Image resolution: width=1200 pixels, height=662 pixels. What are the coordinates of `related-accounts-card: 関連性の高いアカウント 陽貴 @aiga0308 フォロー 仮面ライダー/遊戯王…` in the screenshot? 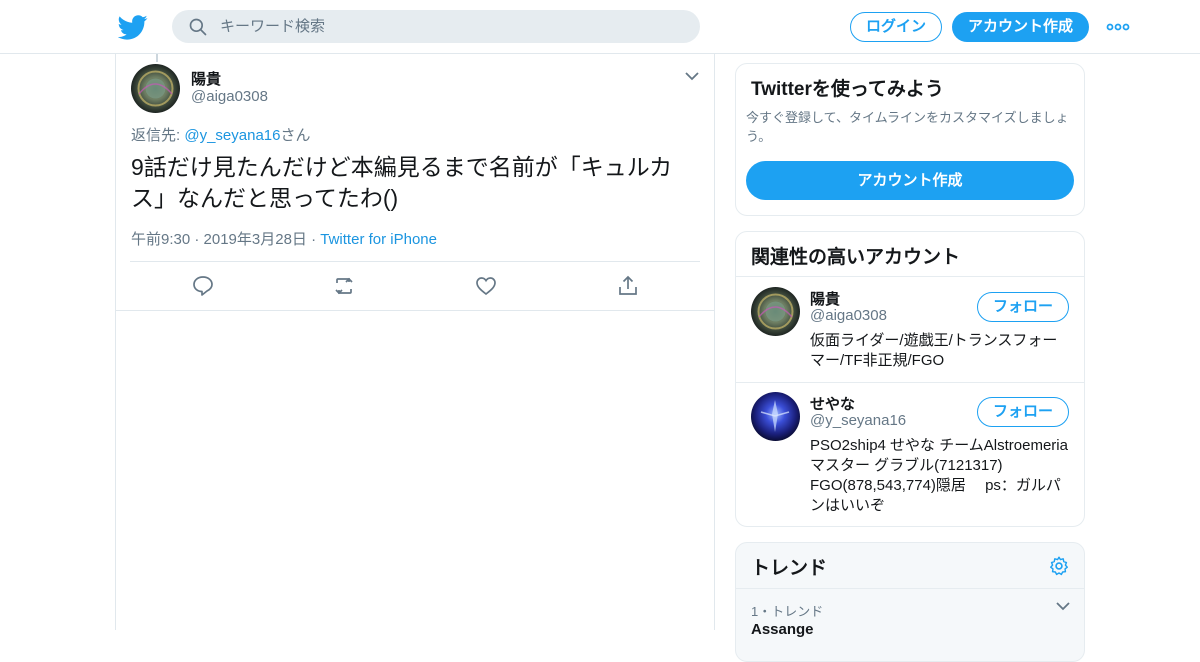 It's located at (910, 379).